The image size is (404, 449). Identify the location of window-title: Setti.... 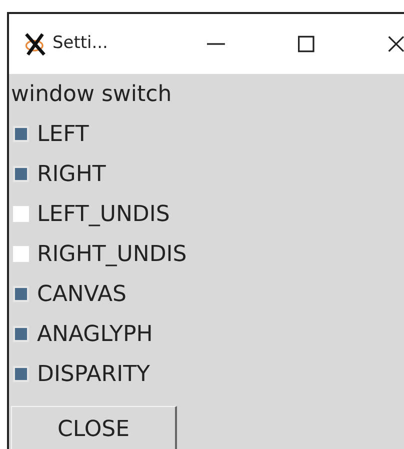
(80, 44).